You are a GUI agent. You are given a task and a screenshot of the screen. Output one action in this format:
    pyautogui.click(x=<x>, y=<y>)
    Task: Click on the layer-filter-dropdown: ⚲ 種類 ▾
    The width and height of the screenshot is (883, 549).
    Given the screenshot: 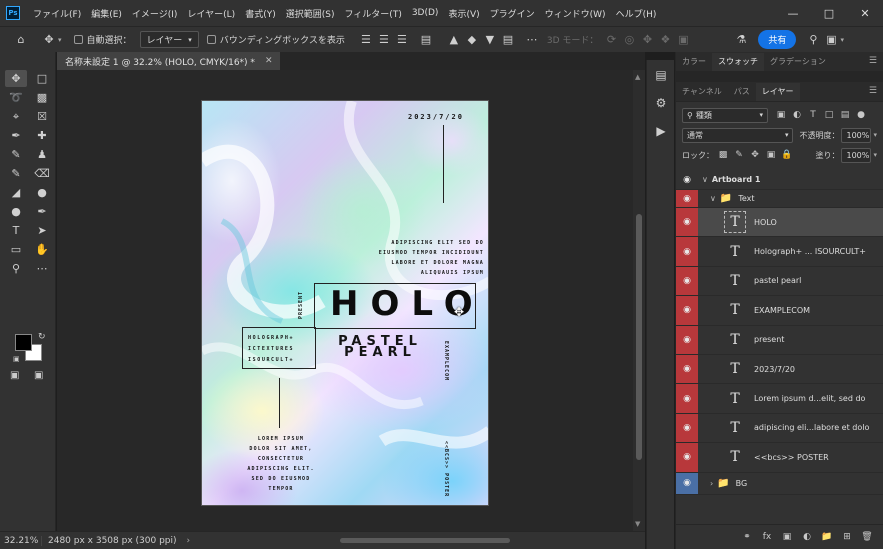 What is the action you would take?
    pyautogui.click(x=725, y=115)
    